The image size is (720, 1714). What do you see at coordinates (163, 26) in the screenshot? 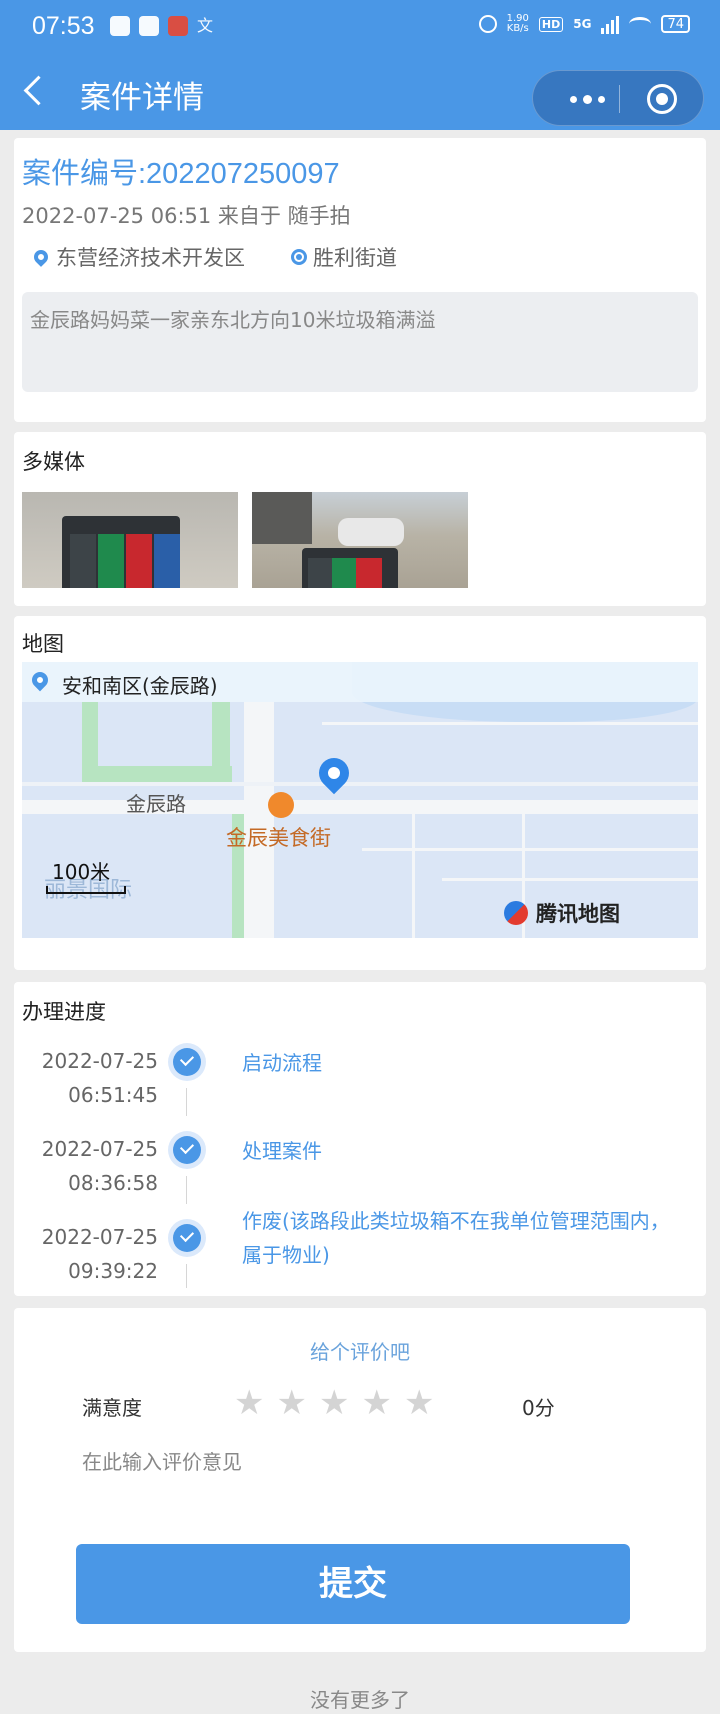
I see `notification-icons: 文` at bounding box center [163, 26].